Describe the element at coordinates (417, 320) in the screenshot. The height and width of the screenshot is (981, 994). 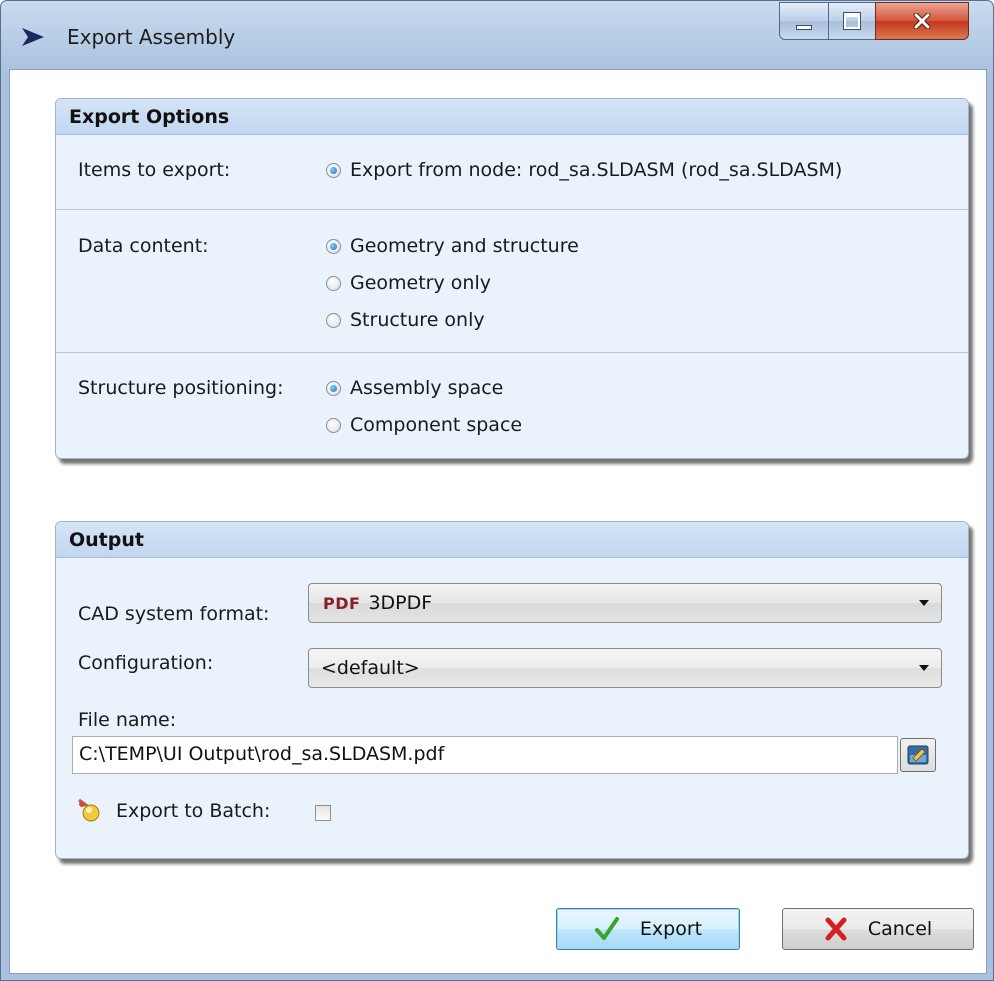
I see `structure-only-label: Structure only` at that location.